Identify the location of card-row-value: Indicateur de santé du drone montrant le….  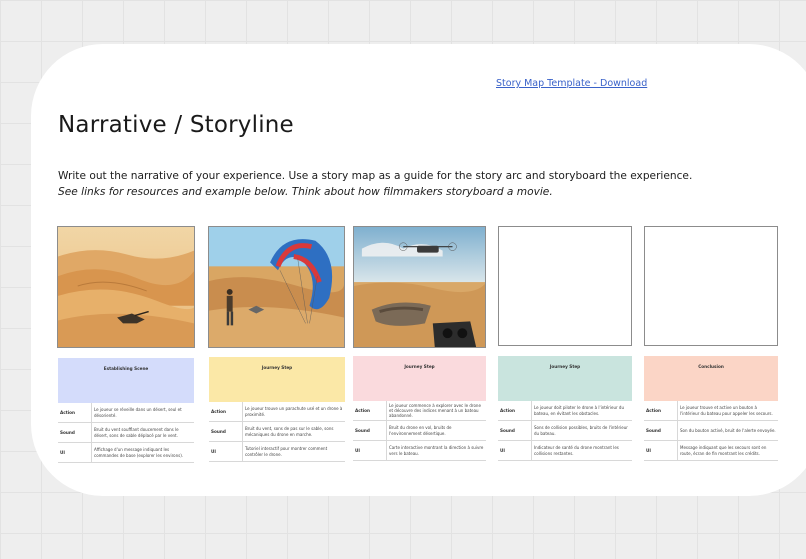
(576, 450).